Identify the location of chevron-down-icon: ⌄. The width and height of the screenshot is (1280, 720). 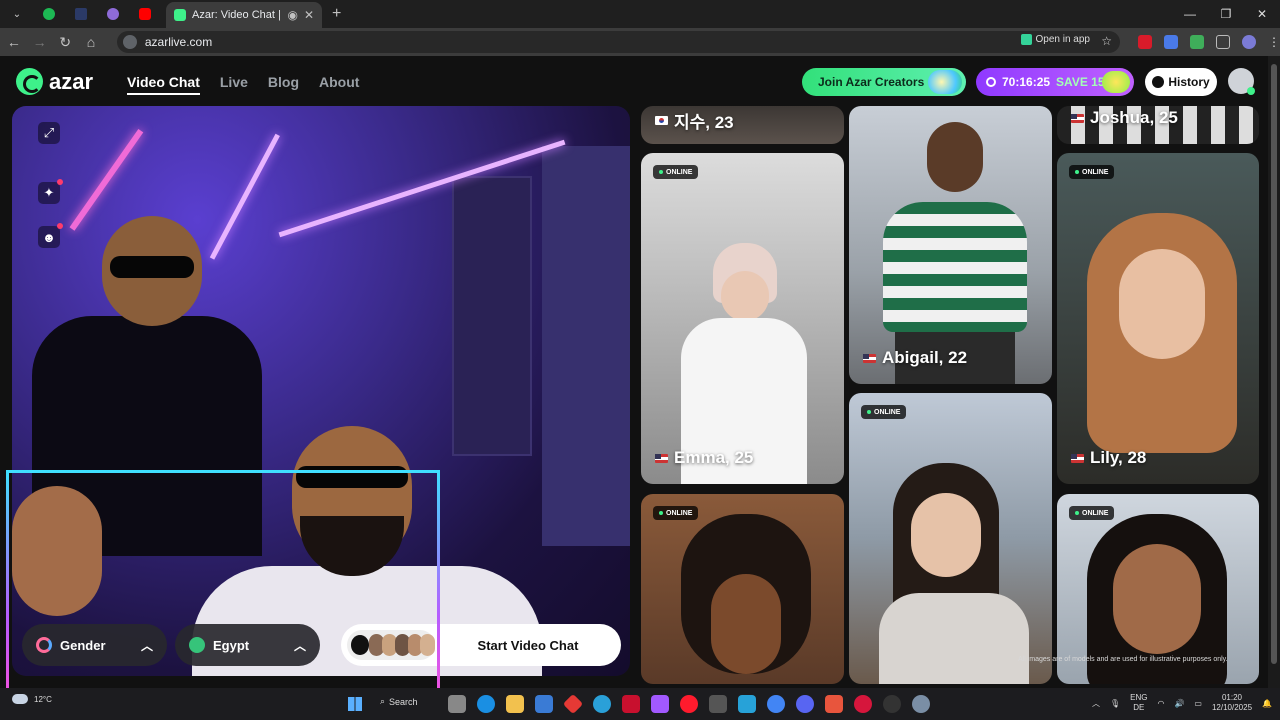
(17, 14).